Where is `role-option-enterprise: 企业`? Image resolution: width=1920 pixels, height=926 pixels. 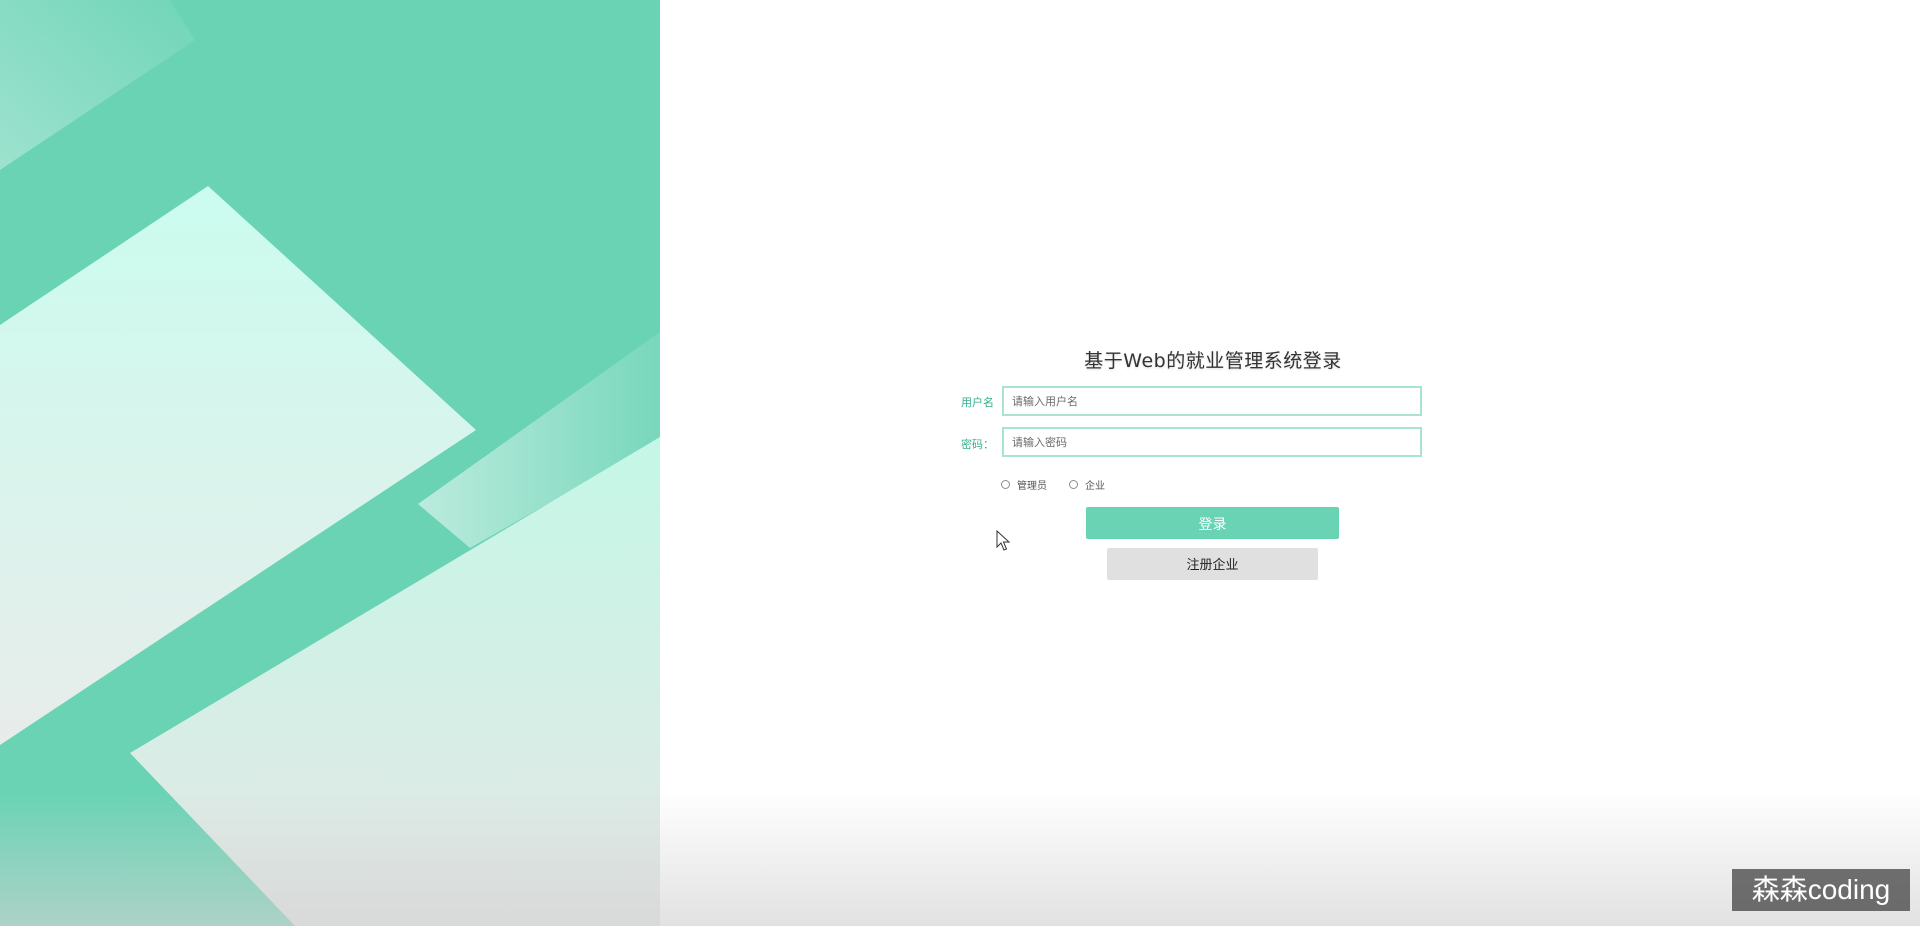 role-option-enterprise: 企业 is located at coordinates (1087, 484).